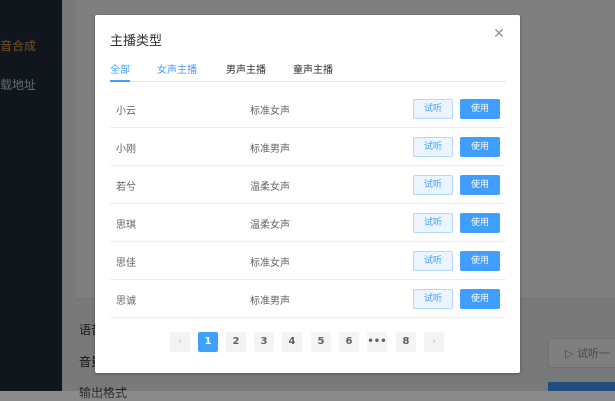  What do you see at coordinates (377, 342) in the screenshot?
I see `more-pages-button: •••` at bounding box center [377, 342].